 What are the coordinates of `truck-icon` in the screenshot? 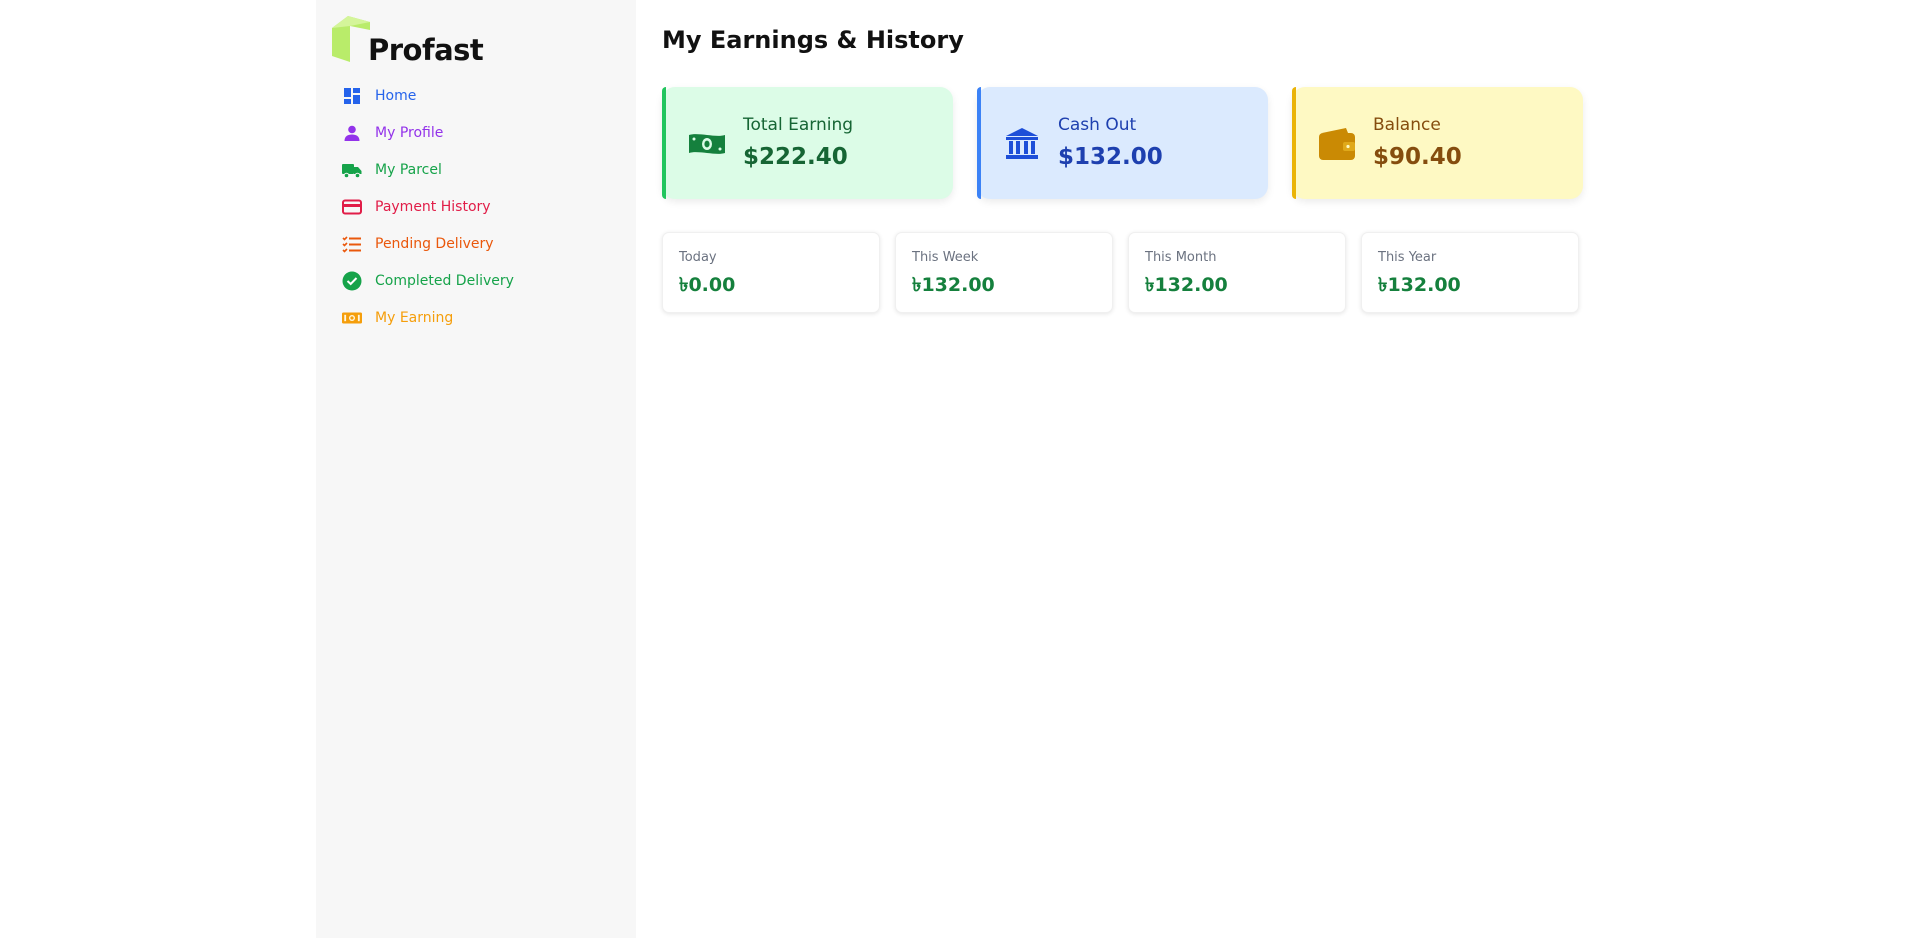 It's located at (352, 170).